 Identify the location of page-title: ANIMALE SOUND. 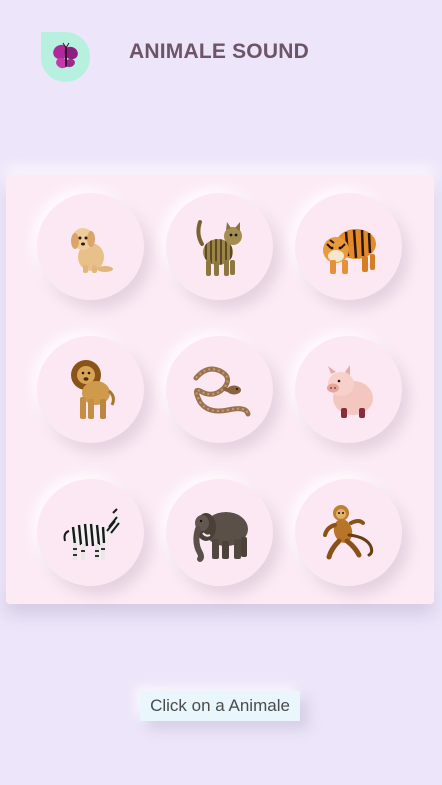
(219, 51).